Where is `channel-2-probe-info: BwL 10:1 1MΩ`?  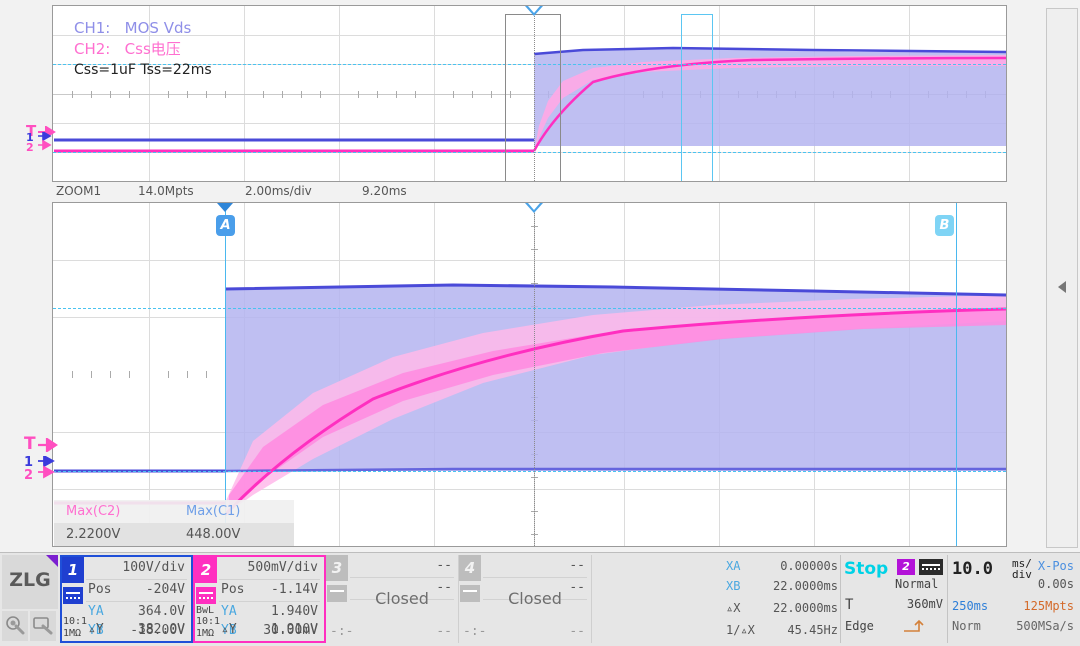 channel-2-probe-info: BwL 10:1 1MΩ is located at coordinates (208, 622).